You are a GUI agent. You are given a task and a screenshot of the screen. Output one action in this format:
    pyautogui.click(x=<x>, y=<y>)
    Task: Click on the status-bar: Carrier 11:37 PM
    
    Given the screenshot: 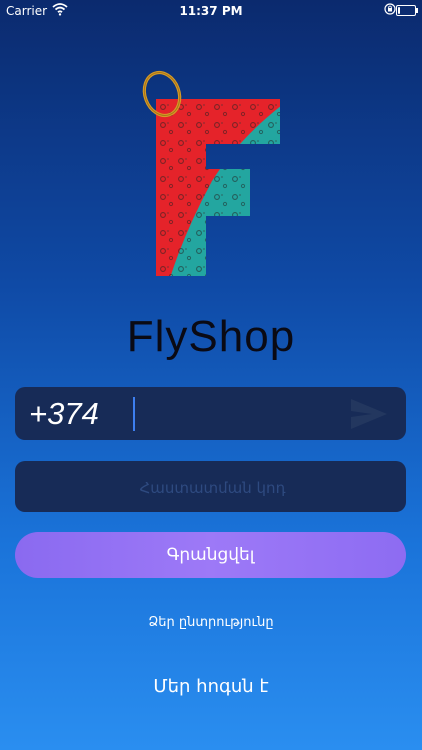 What is the action you would take?
    pyautogui.click(x=211, y=11)
    